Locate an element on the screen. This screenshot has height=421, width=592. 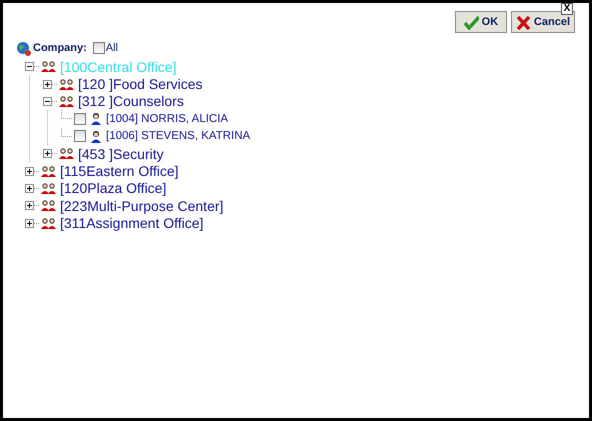
all-label: All is located at coordinates (112, 48).